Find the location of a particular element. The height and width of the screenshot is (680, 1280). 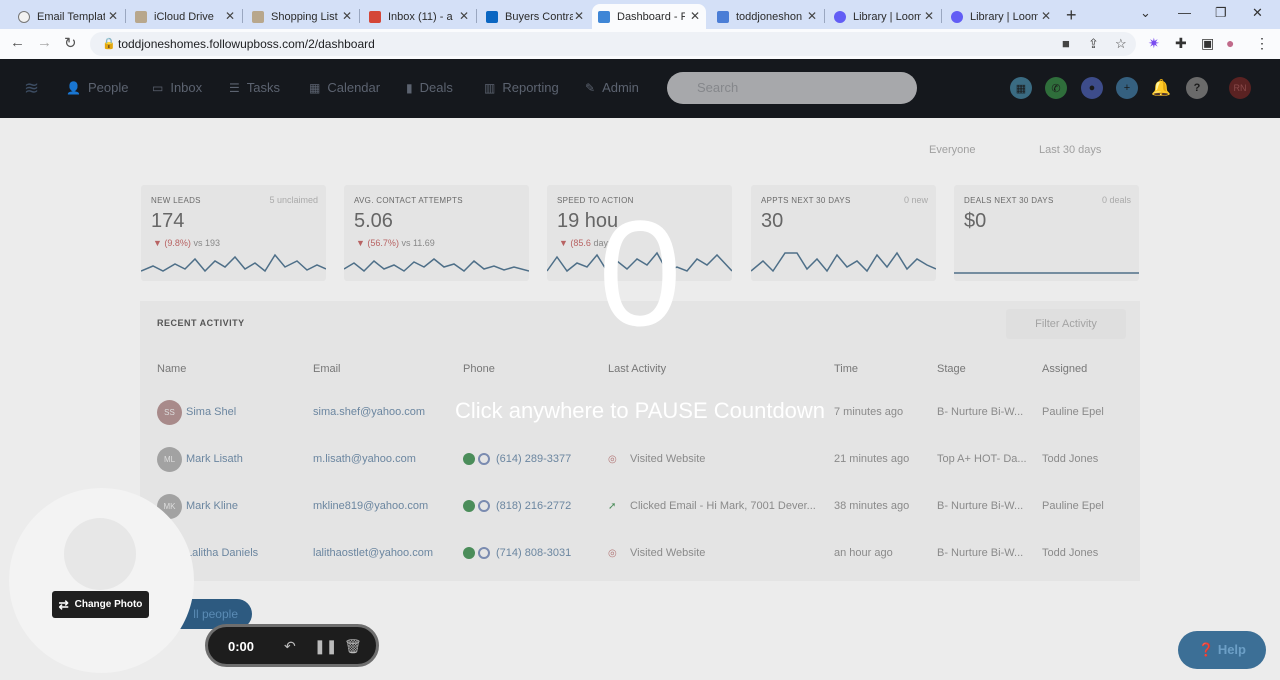

profile-avatar-icon: ● is located at coordinates (1230, 43).